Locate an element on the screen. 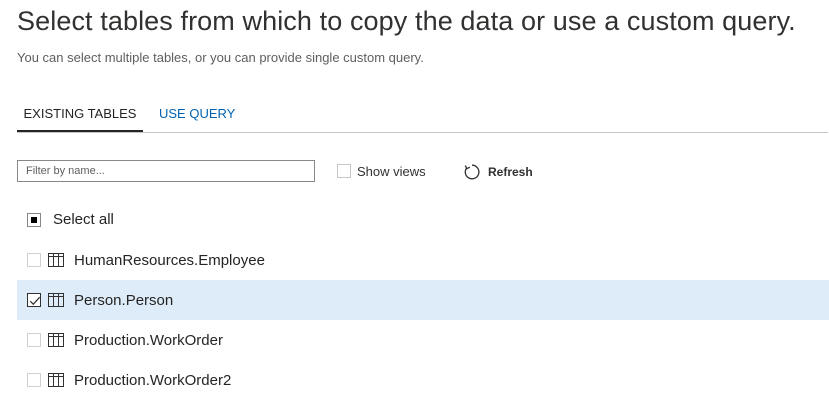  tab-use-query: USE QUERY is located at coordinates (197, 114).